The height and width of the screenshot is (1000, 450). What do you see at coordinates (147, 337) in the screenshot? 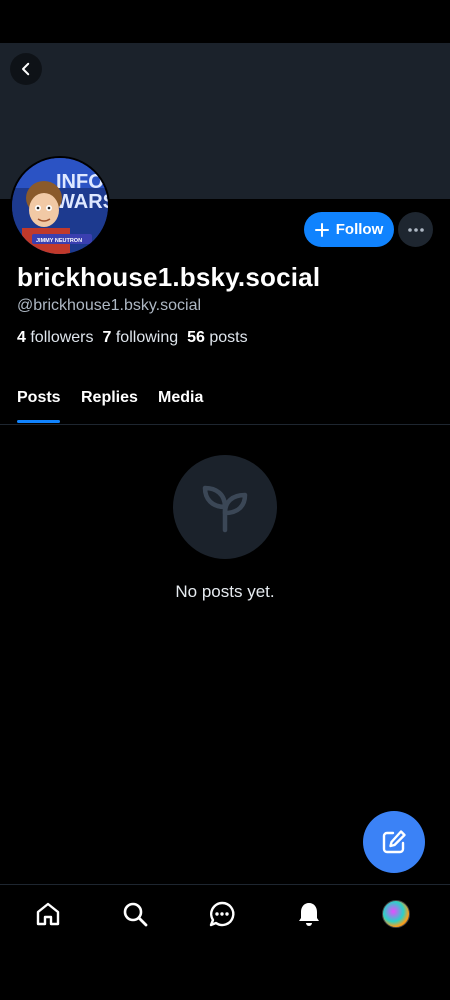
I see `following-label: following` at bounding box center [147, 337].